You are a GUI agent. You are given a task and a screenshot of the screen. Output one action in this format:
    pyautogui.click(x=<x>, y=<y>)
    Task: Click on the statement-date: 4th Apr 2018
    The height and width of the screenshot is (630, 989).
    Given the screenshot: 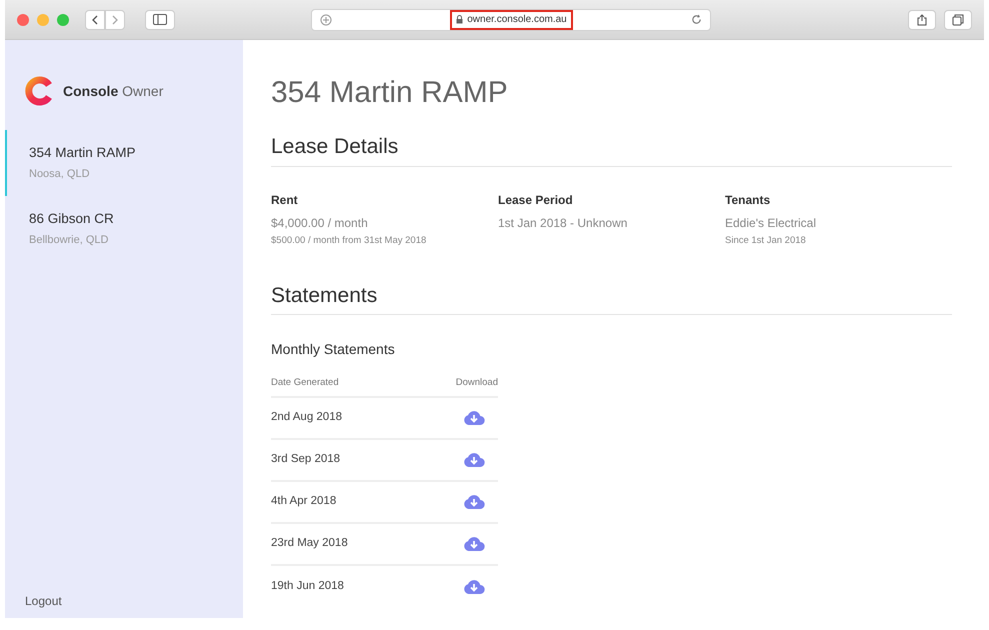 What is the action you would take?
    pyautogui.click(x=303, y=501)
    